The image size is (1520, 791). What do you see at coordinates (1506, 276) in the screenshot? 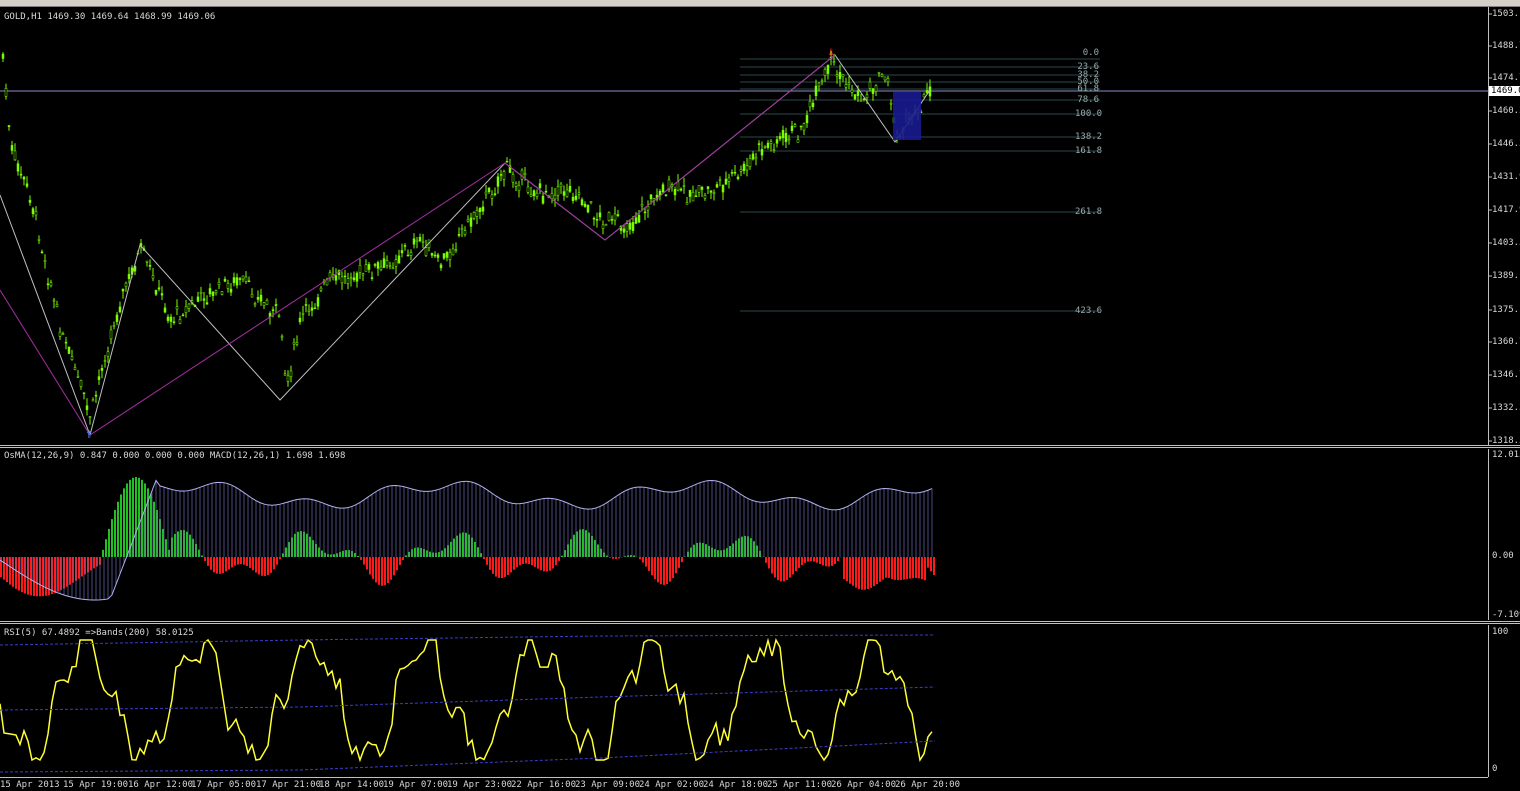
I see `price-axis-label: 1389.1` at bounding box center [1506, 276].